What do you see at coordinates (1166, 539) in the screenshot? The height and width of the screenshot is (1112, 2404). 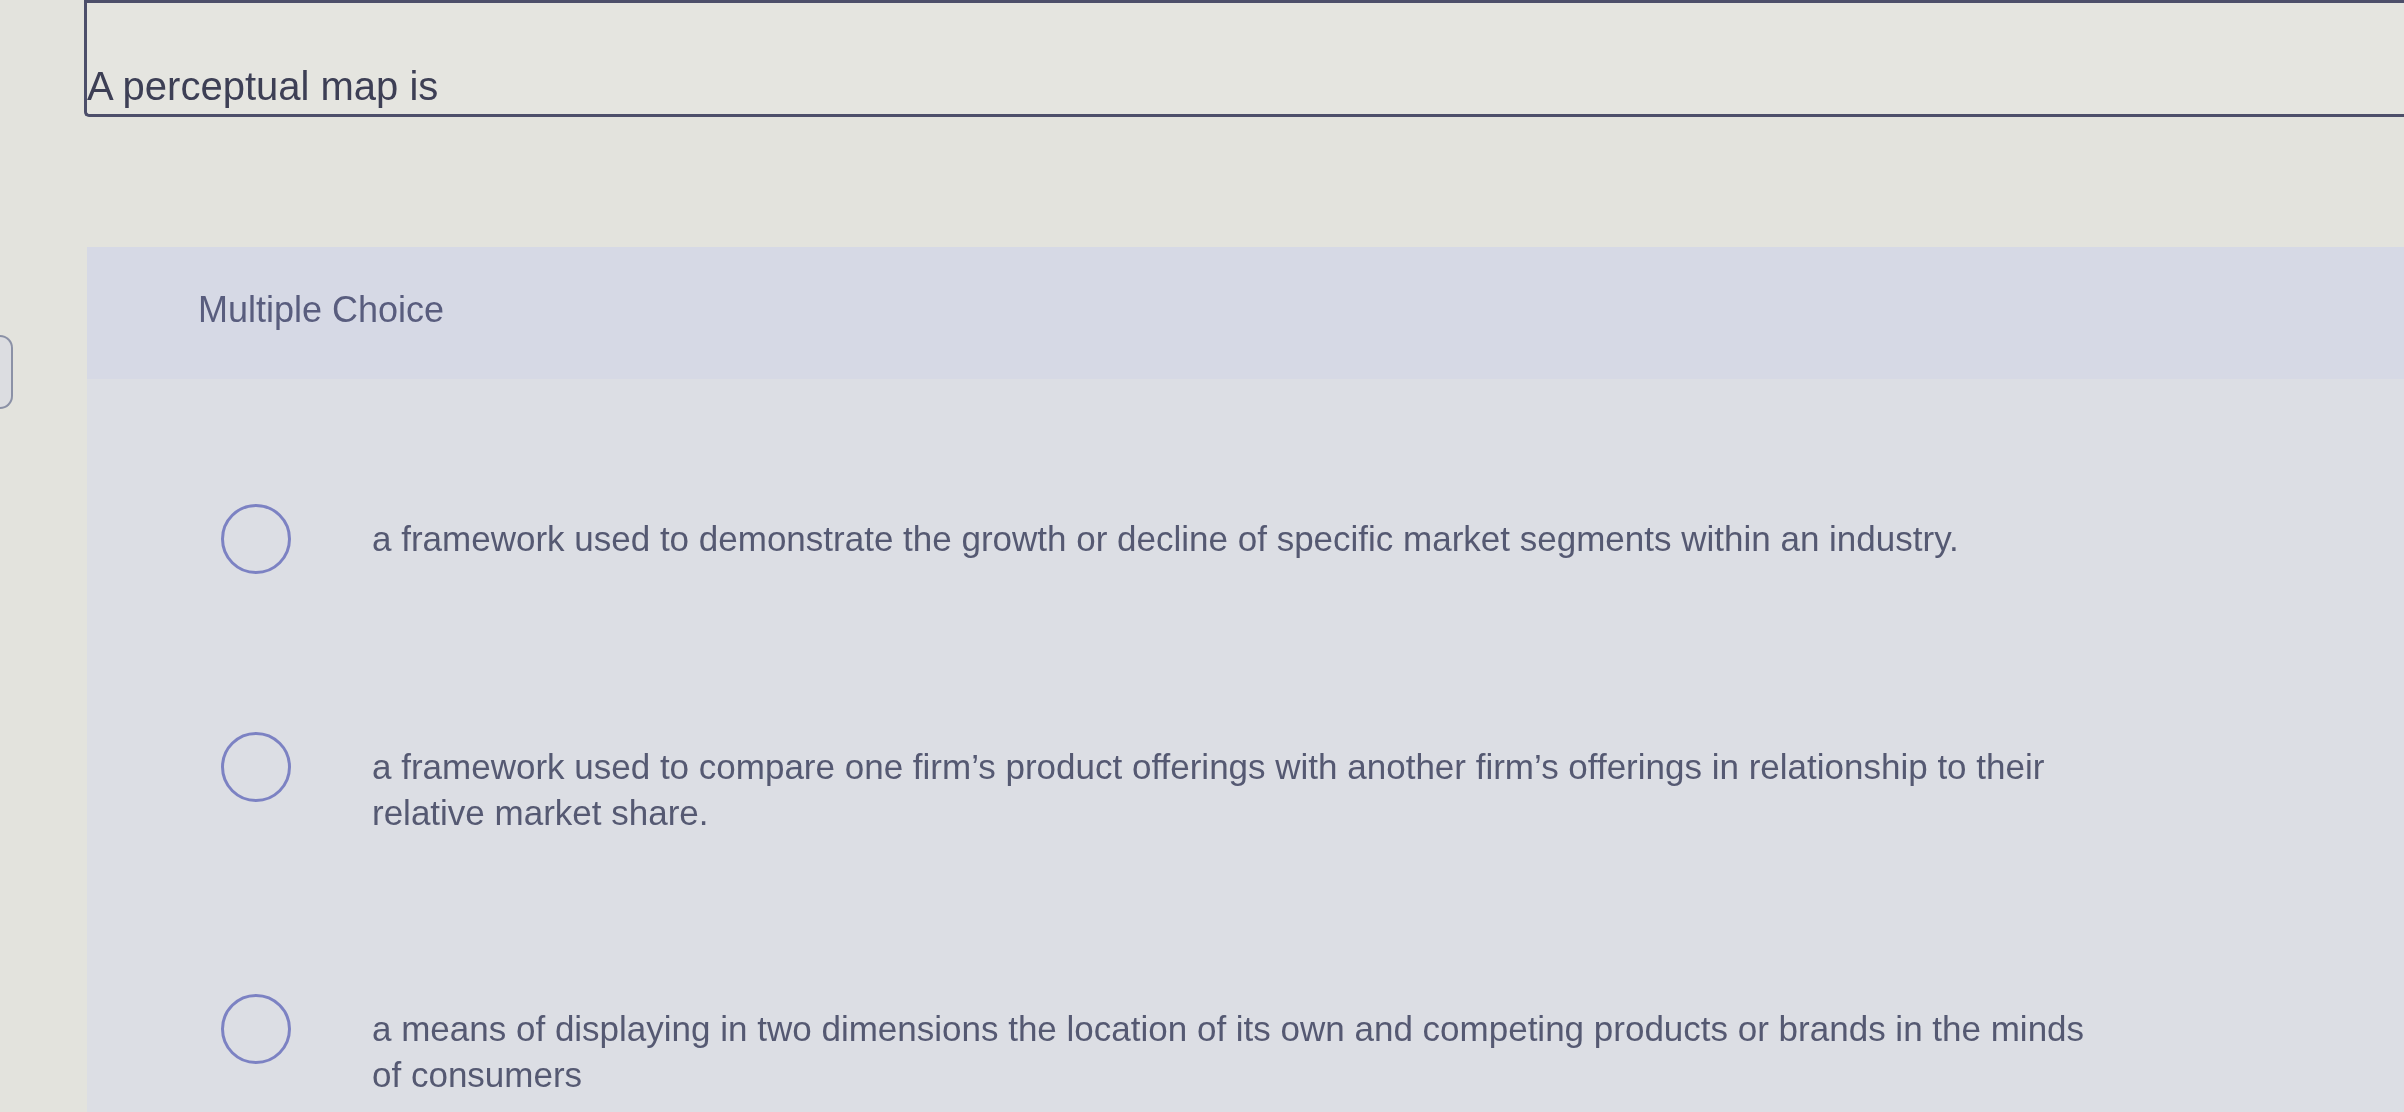 I see `option-text: a framework used to demonstrate the growth or decline of specific market segments within an industry.` at bounding box center [1166, 539].